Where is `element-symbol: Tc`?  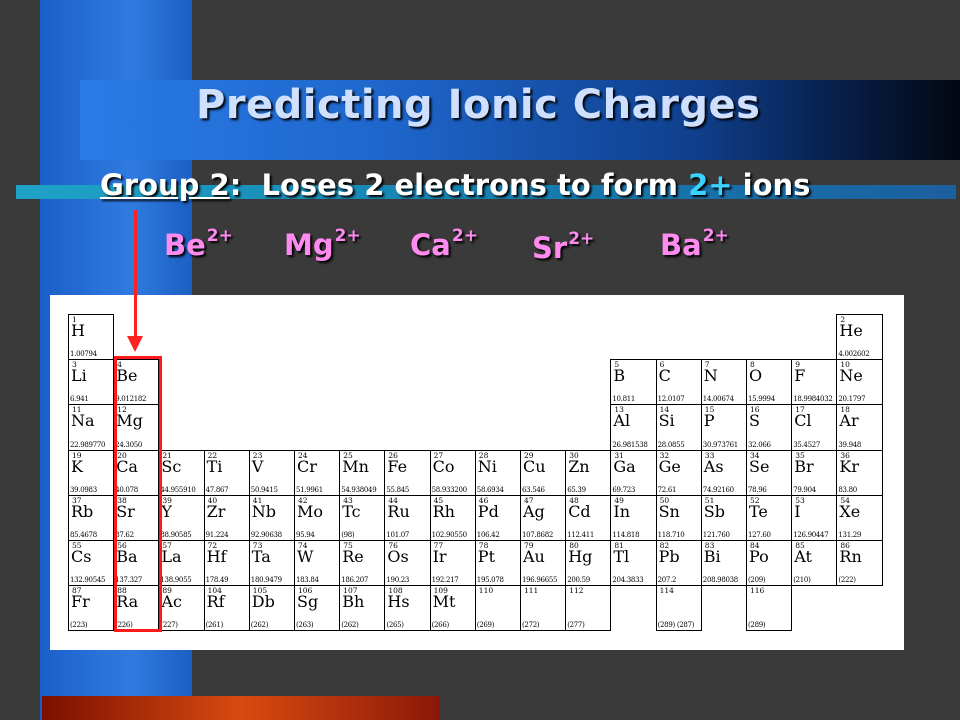
element-symbol: Tc is located at coordinates (351, 511).